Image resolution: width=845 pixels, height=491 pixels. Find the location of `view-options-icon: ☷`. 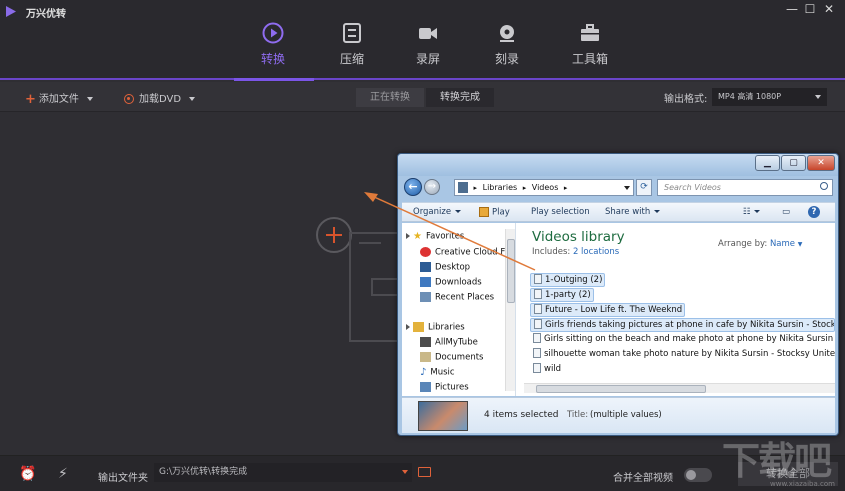

view-options-icon: ☷ is located at coordinates (751, 212).